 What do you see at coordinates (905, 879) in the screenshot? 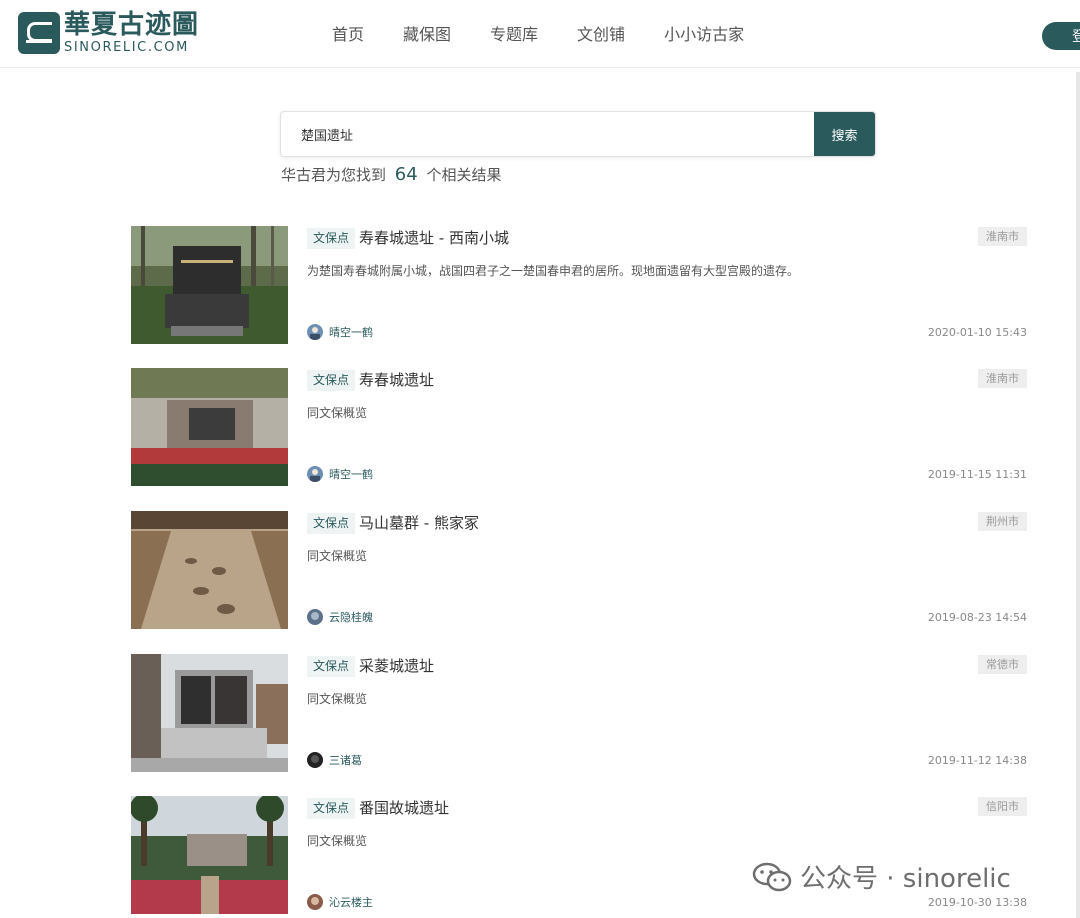
I see `watermark-text: 公众号 · sinorelic` at bounding box center [905, 879].